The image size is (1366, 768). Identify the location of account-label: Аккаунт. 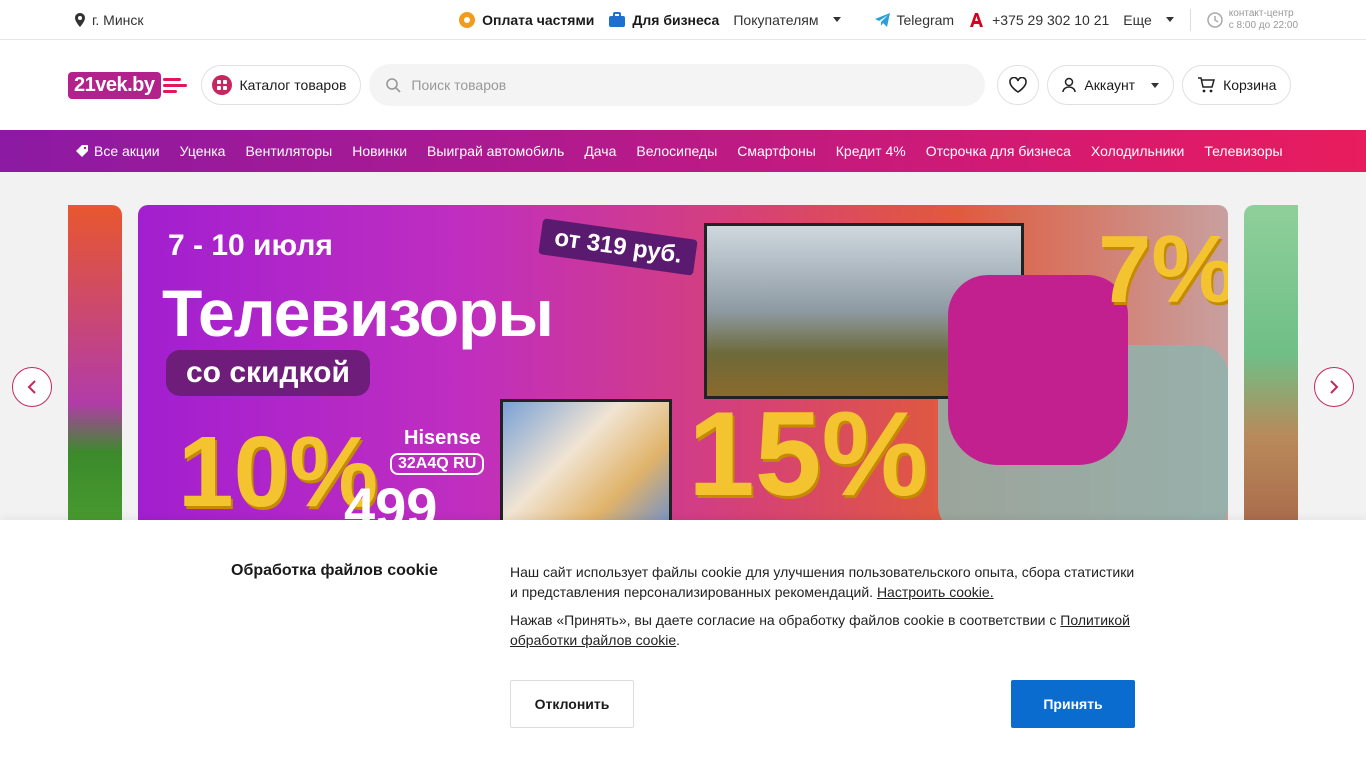
(1110, 85).